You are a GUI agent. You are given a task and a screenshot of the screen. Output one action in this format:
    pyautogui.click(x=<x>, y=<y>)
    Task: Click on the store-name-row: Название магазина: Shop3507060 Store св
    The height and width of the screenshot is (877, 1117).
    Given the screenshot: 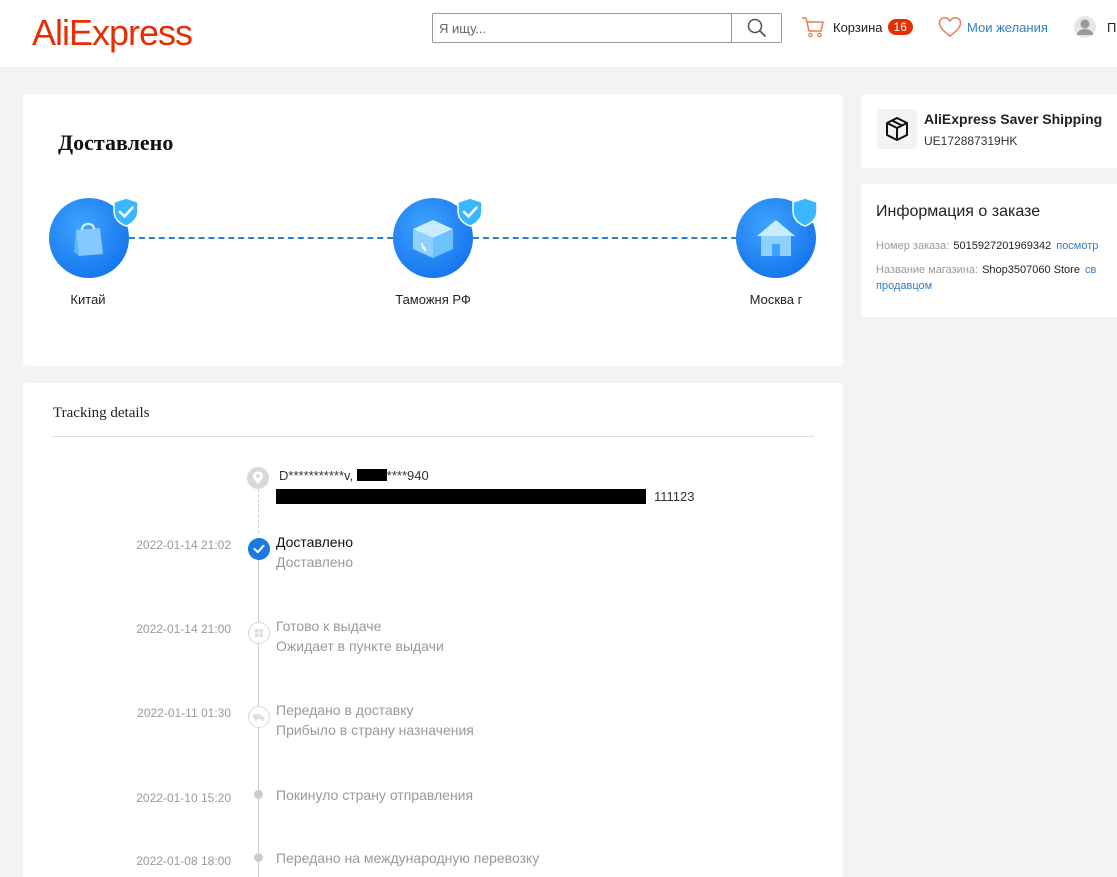 What is the action you would take?
    pyautogui.click(x=986, y=270)
    